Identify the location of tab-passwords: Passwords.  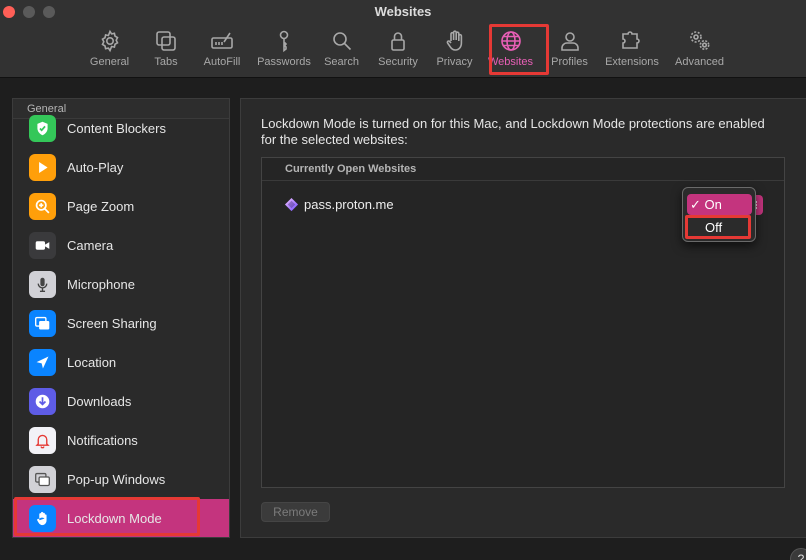
(284, 49).